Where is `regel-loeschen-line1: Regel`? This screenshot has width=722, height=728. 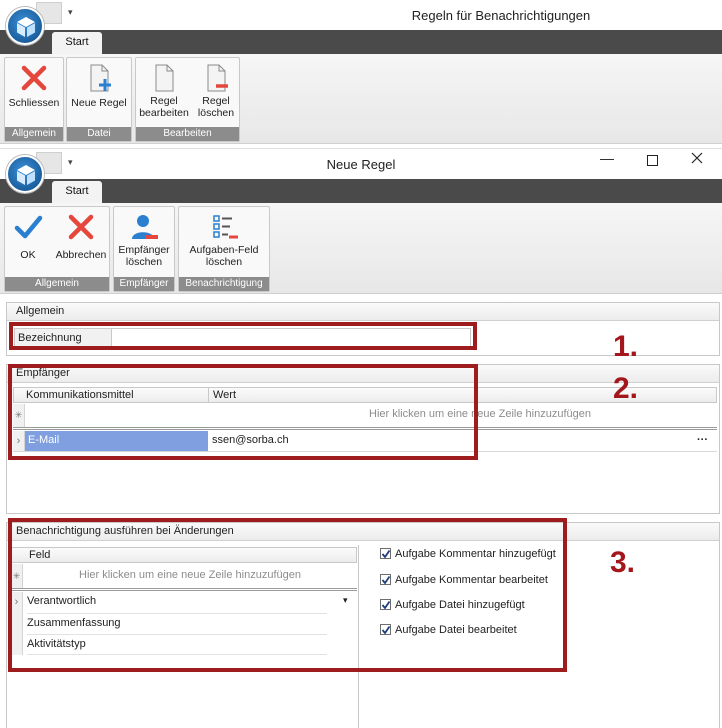
regel-loeschen-line1: Regel is located at coordinates (216, 101).